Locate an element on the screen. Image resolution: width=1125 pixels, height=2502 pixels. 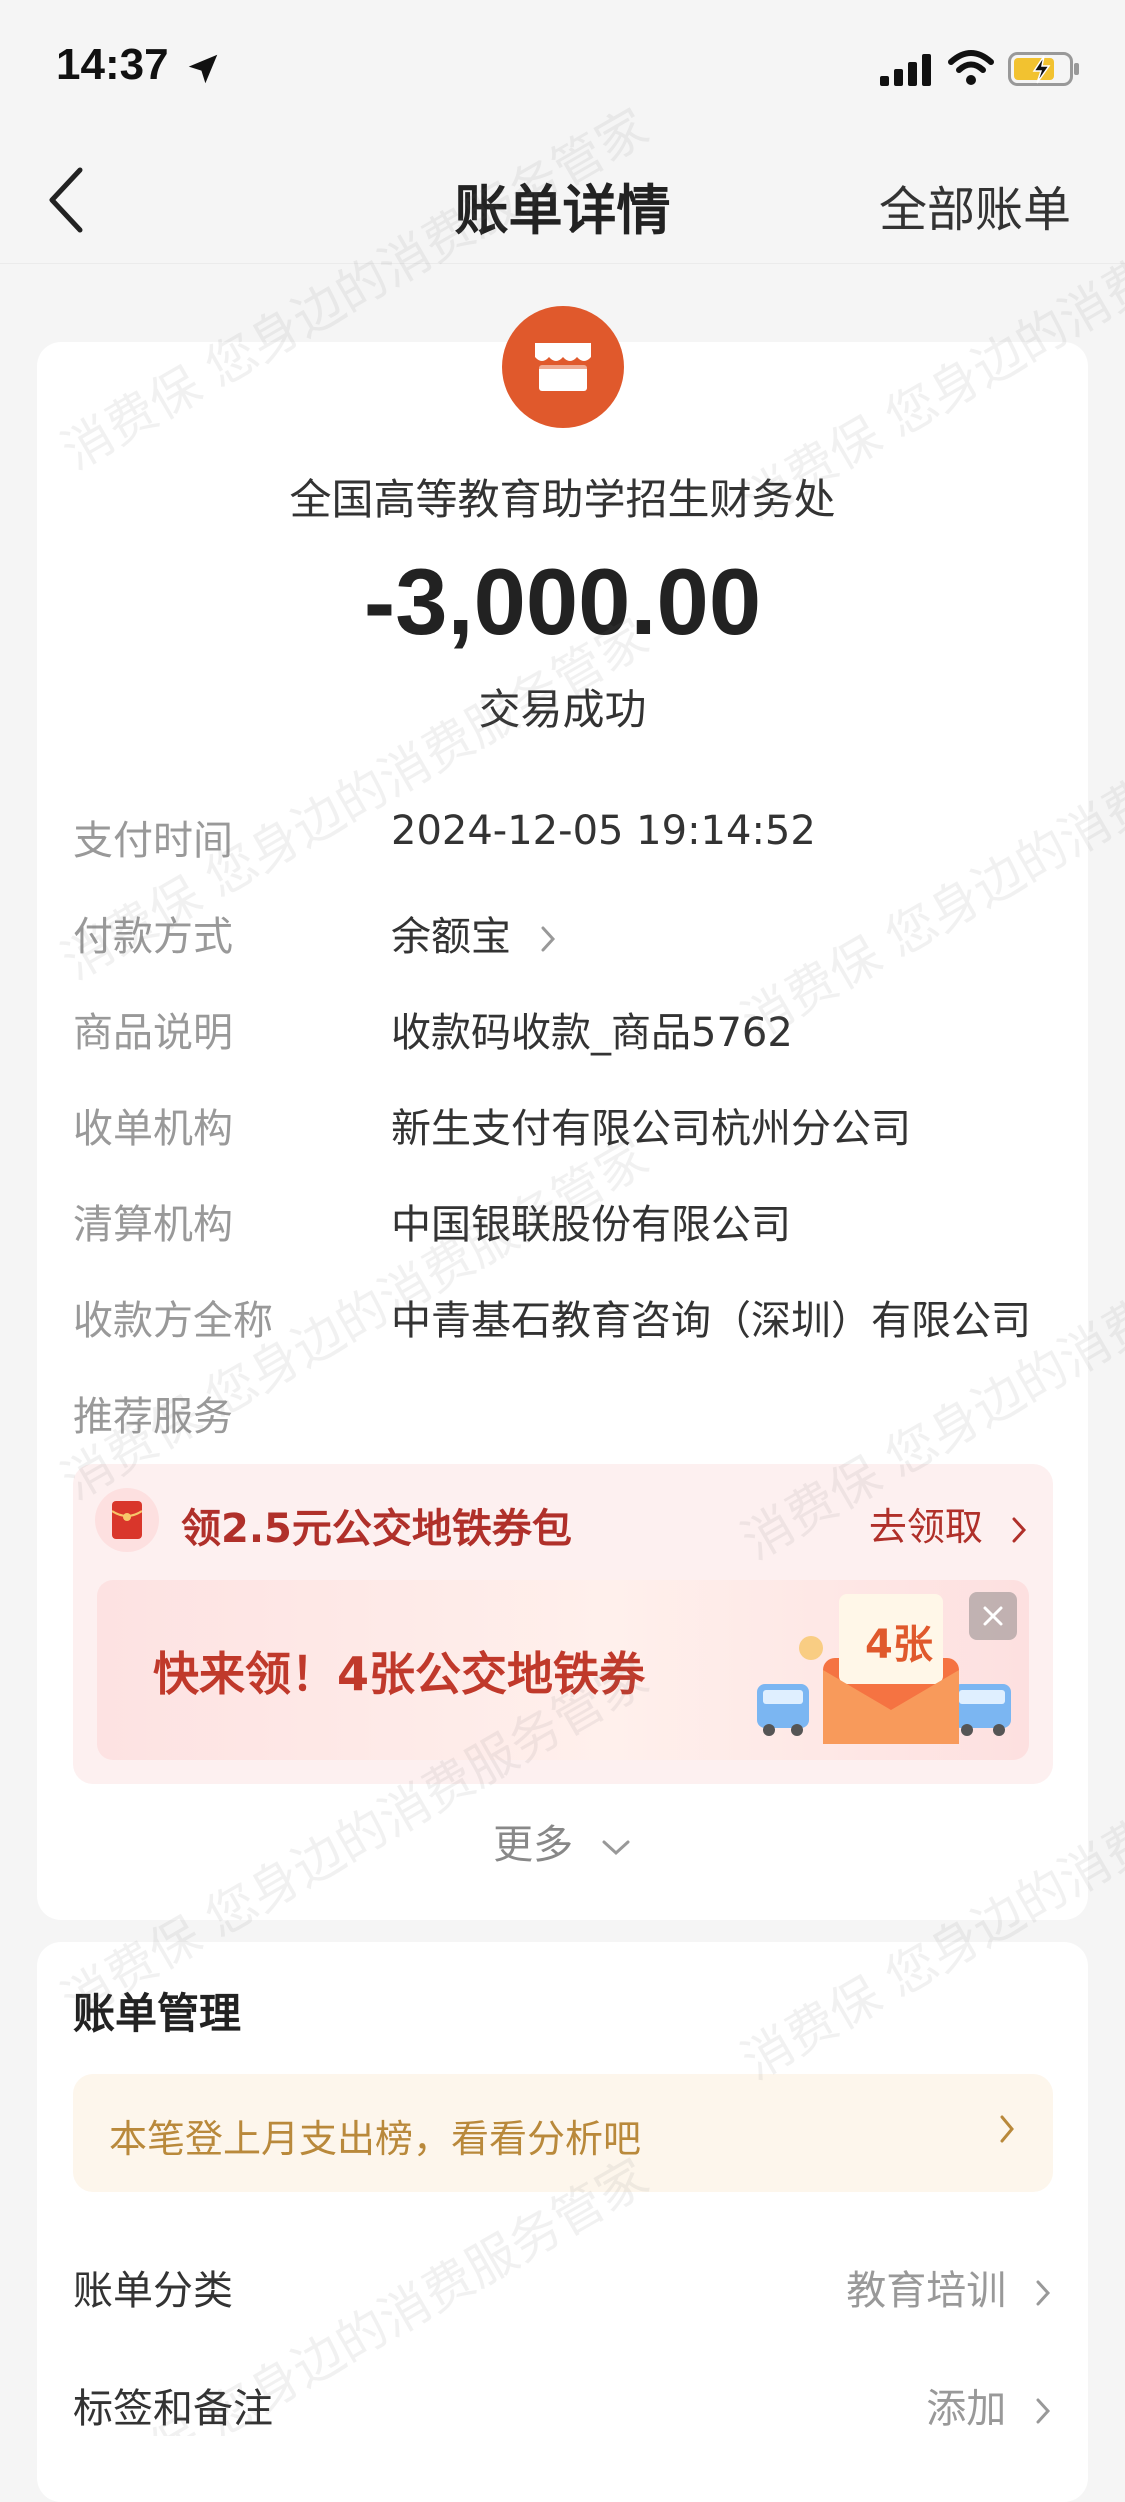
detail-label: 商品说明 is located at coordinates (153, 1033).